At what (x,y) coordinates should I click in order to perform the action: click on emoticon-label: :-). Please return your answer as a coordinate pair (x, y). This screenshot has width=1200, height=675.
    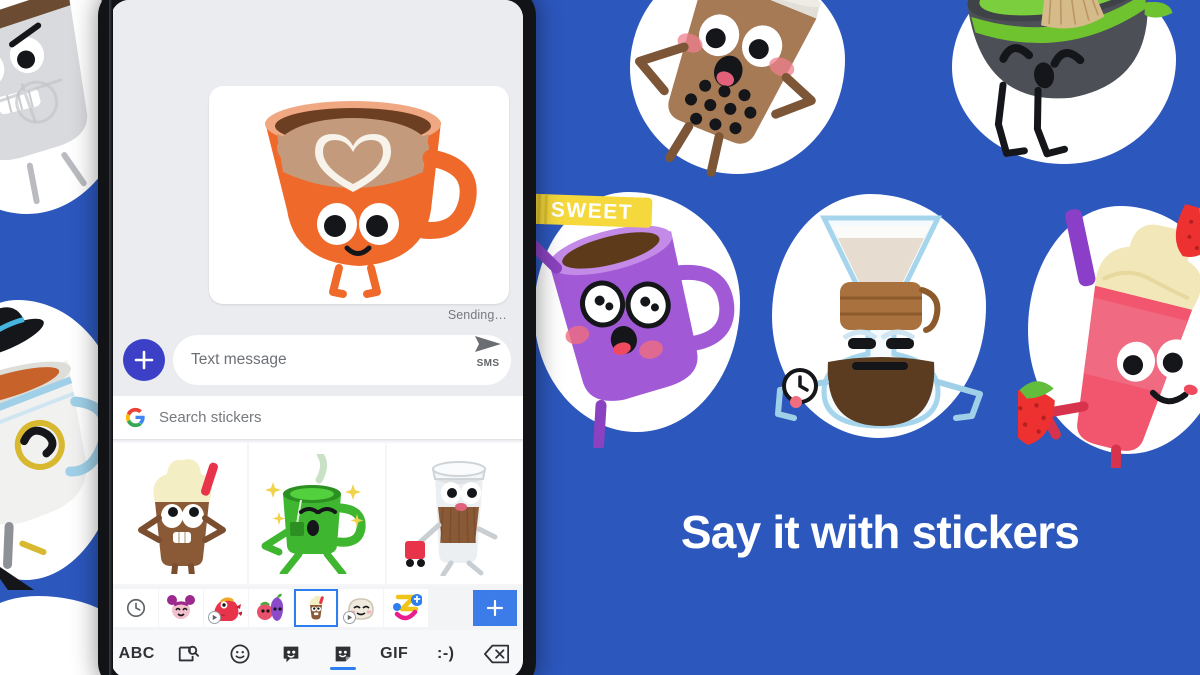
    Looking at the image, I should click on (446, 653).